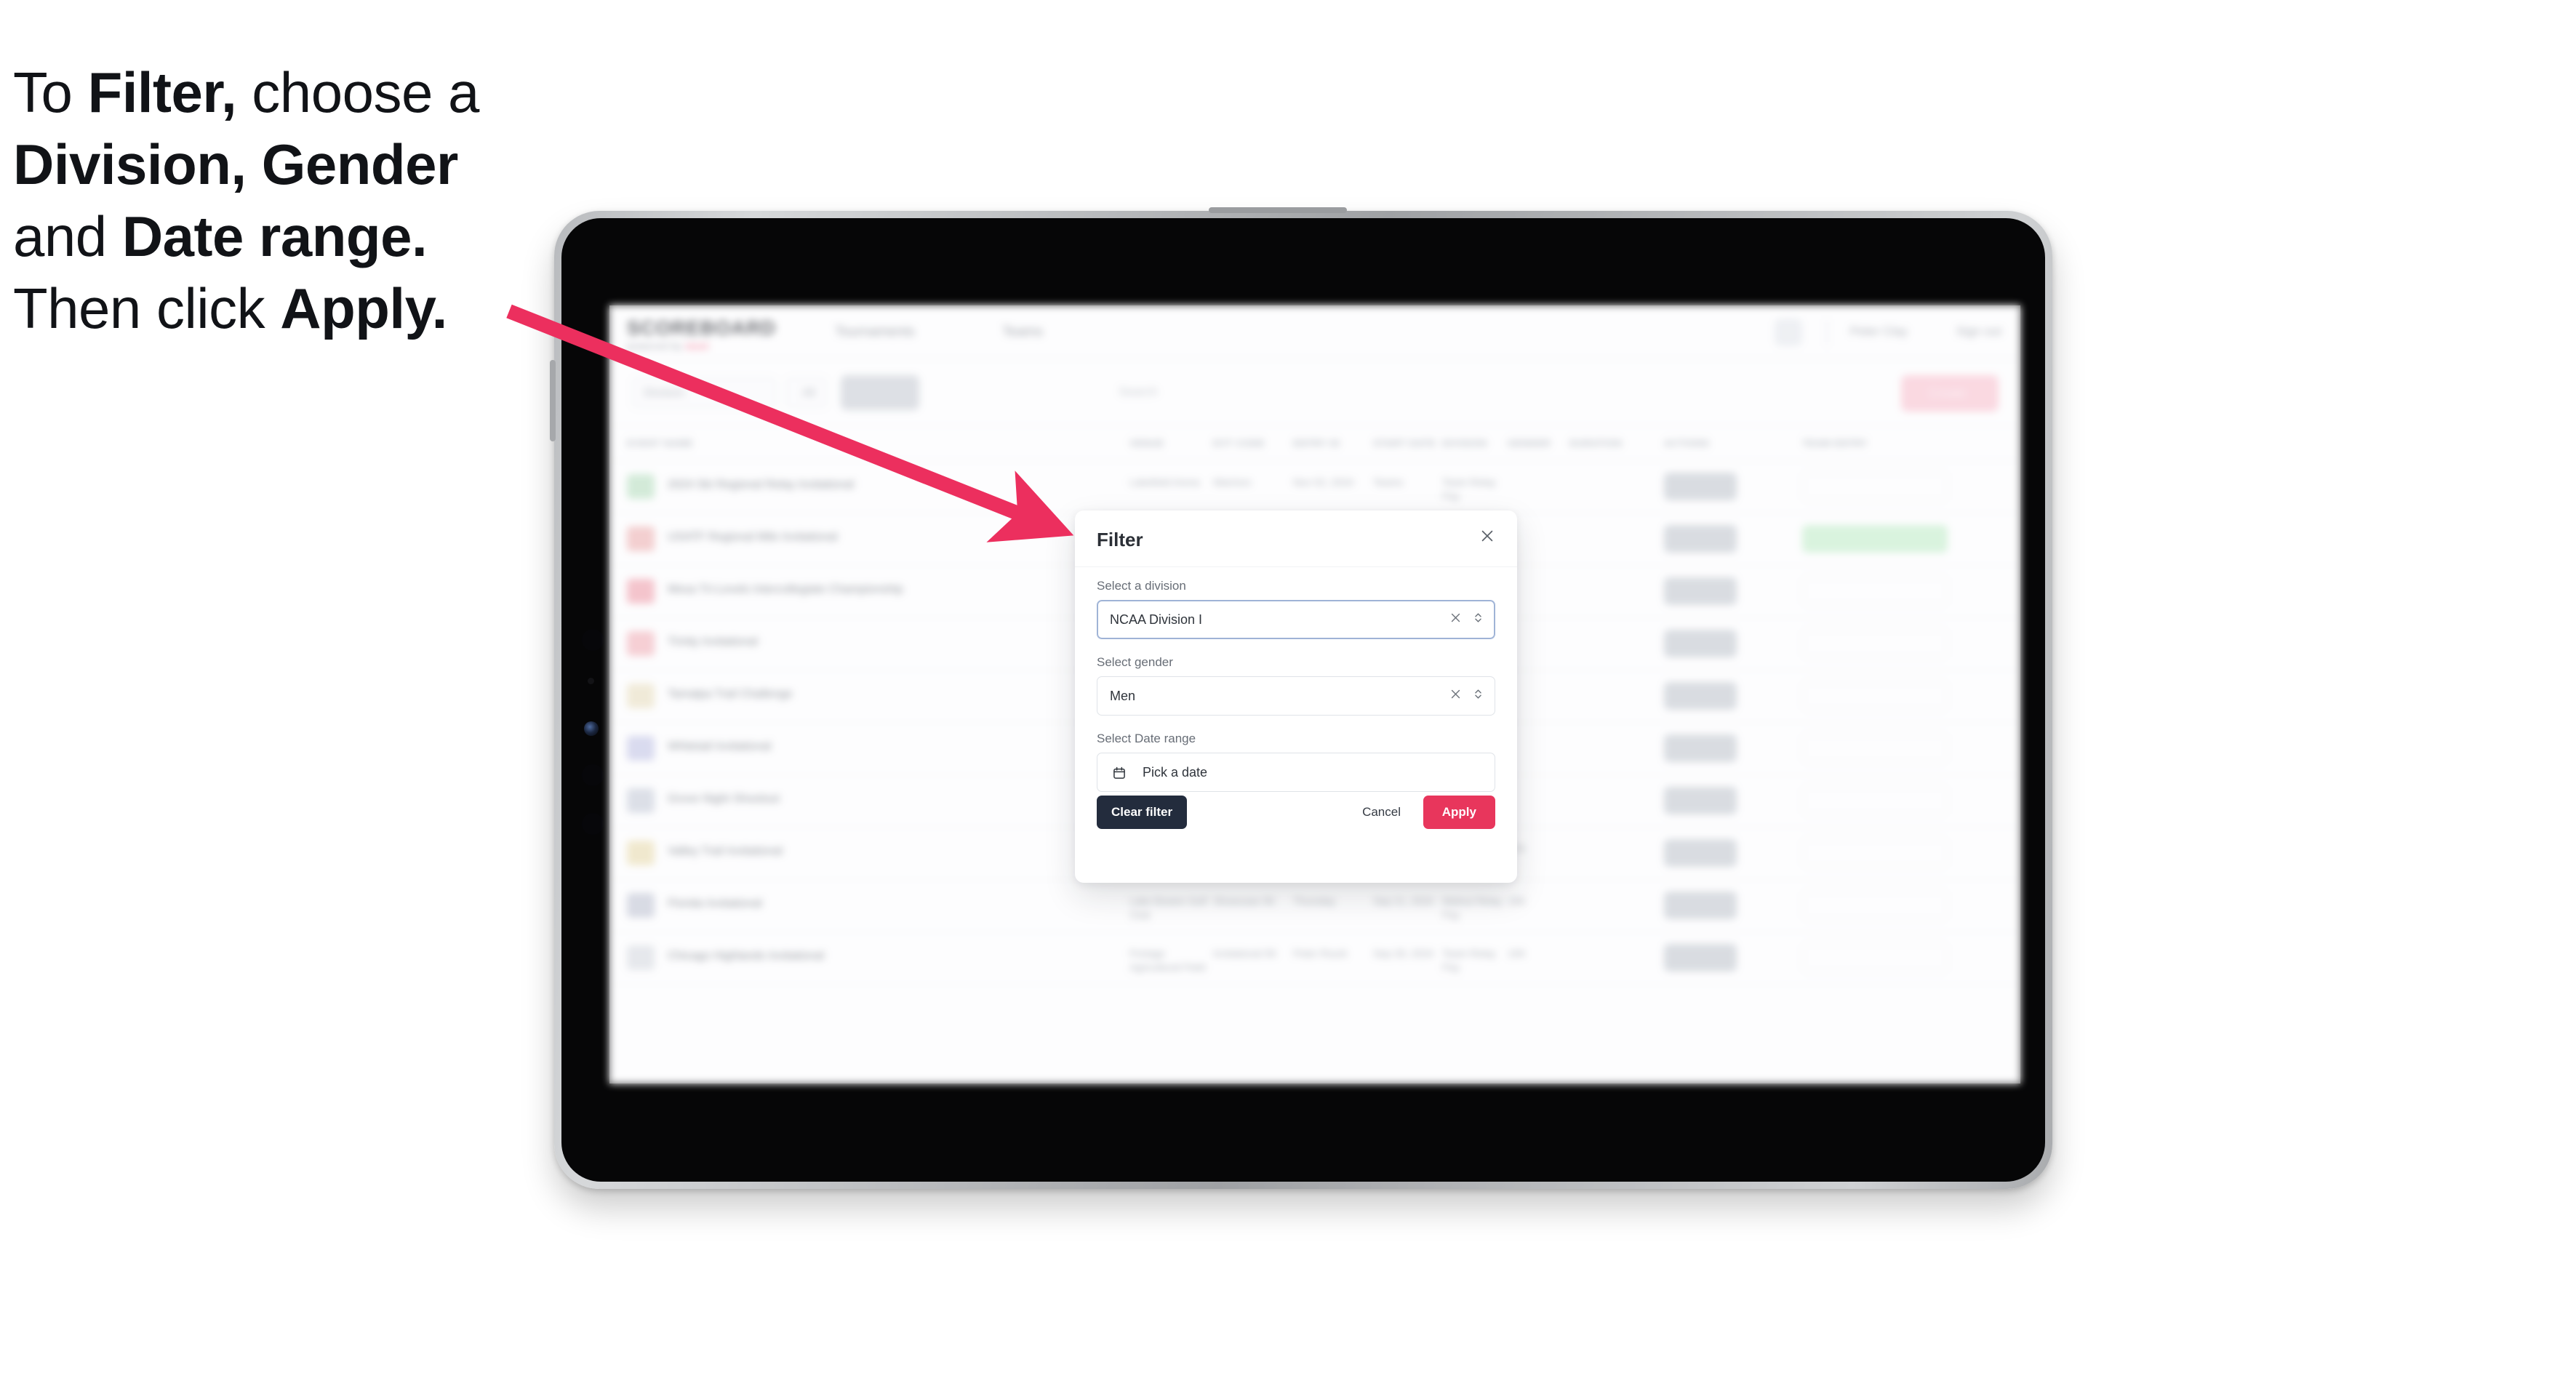  I want to click on volume-button, so click(553, 401).